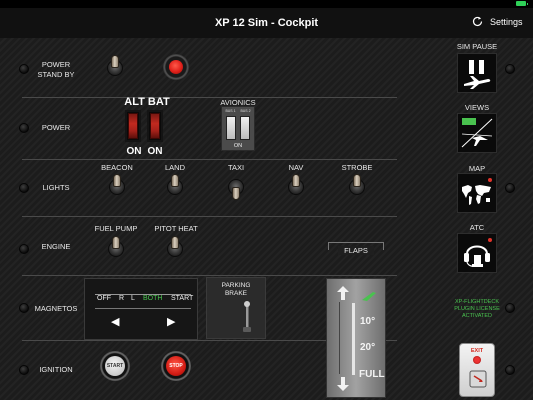 The height and width of the screenshot is (400, 533). What do you see at coordinates (236, 187) in the screenshot?
I see `taxi-toggle` at bounding box center [236, 187].